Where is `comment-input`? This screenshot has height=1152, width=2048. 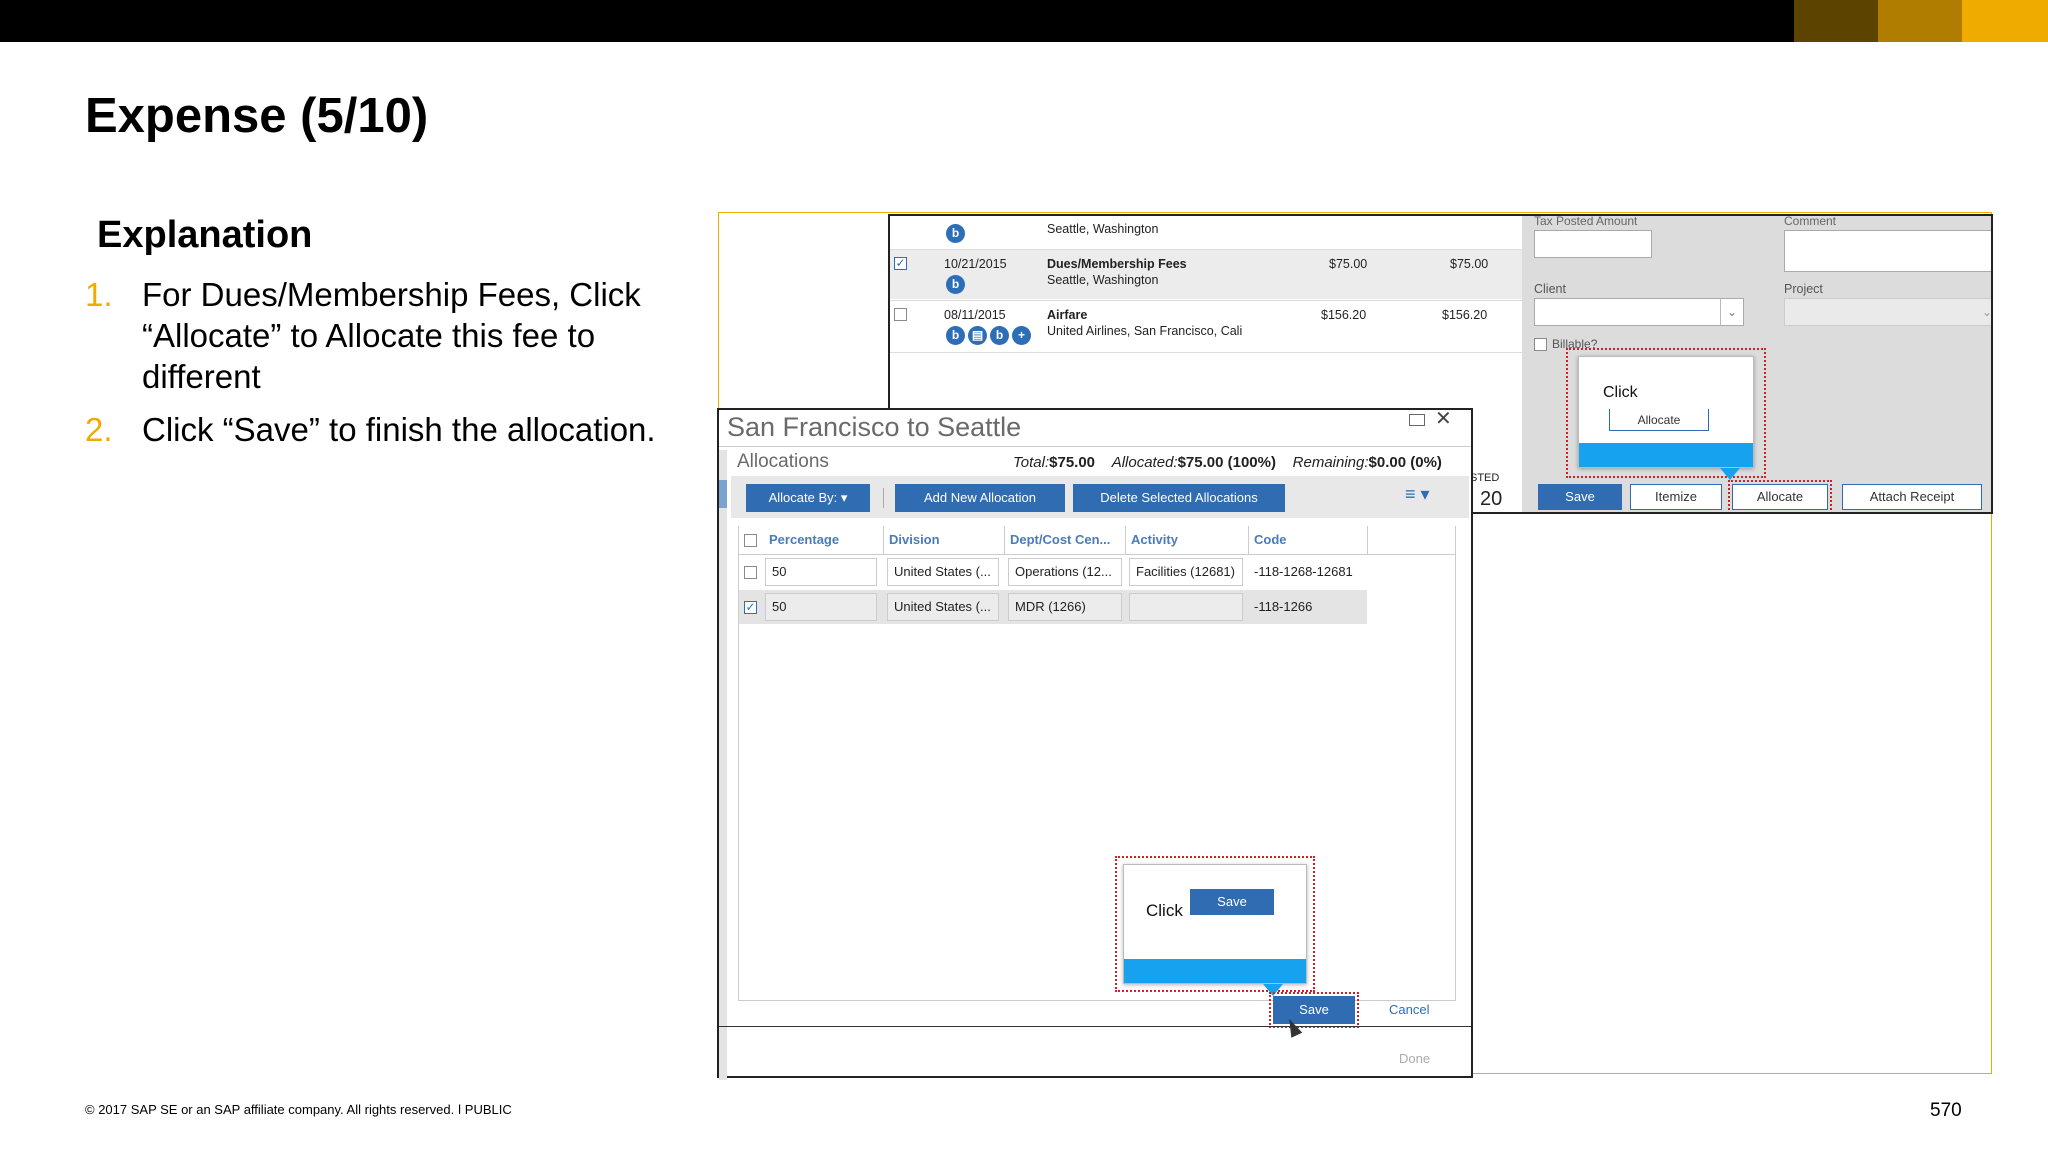 comment-input is located at coordinates (1887, 251).